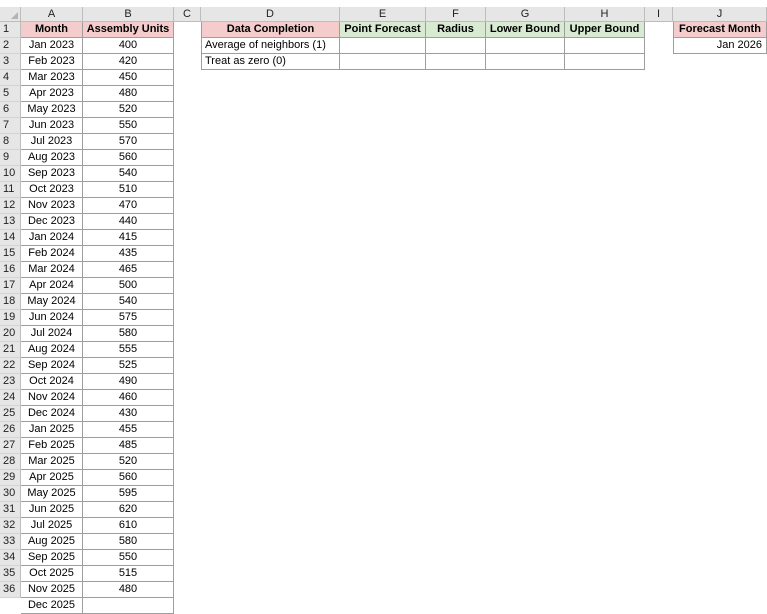 Image resolution: width=767 pixels, height=614 pixels. What do you see at coordinates (10, 302) in the screenshot?
I see `row-header-18: 18` at bounding box center [10, 302].